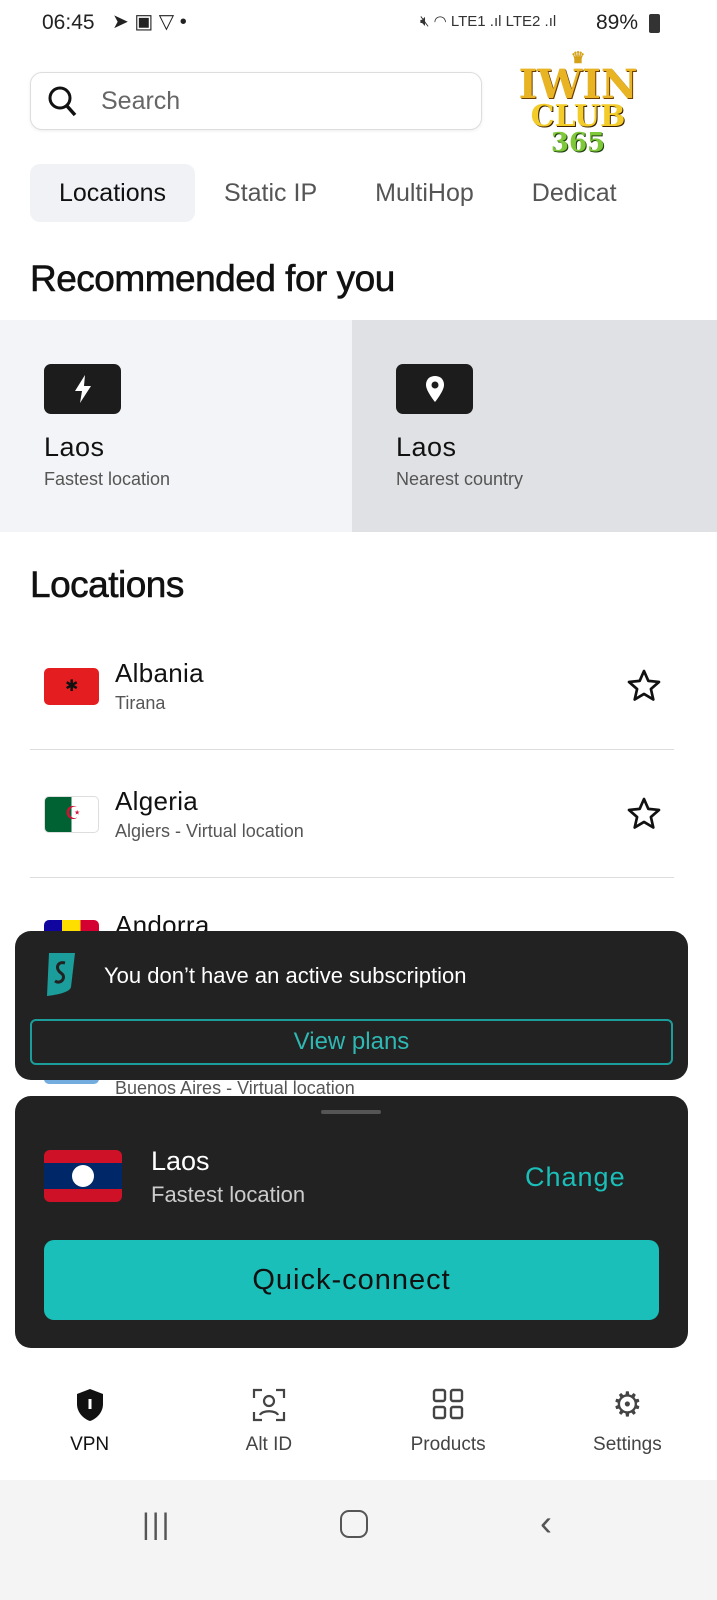 This screenshot has width=717, height=1600. I want to click on nav-alt-id: Alt ID, so click(268, 1425).